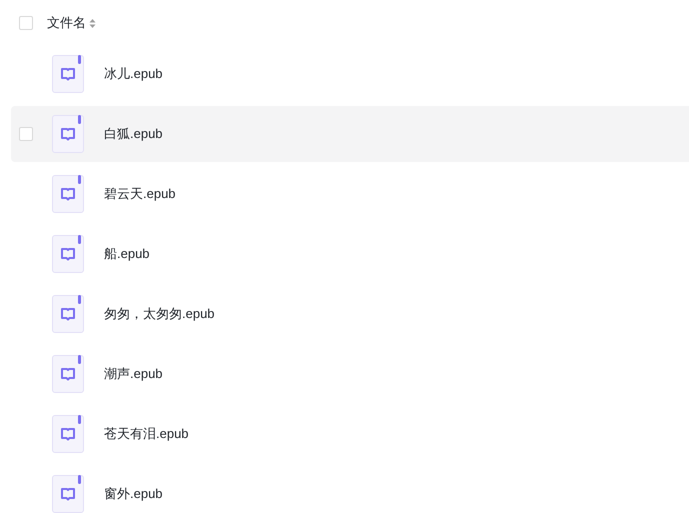 This screenshot has height=513, width=689. I want to click on column-header: 文件名, so click(66, 23).